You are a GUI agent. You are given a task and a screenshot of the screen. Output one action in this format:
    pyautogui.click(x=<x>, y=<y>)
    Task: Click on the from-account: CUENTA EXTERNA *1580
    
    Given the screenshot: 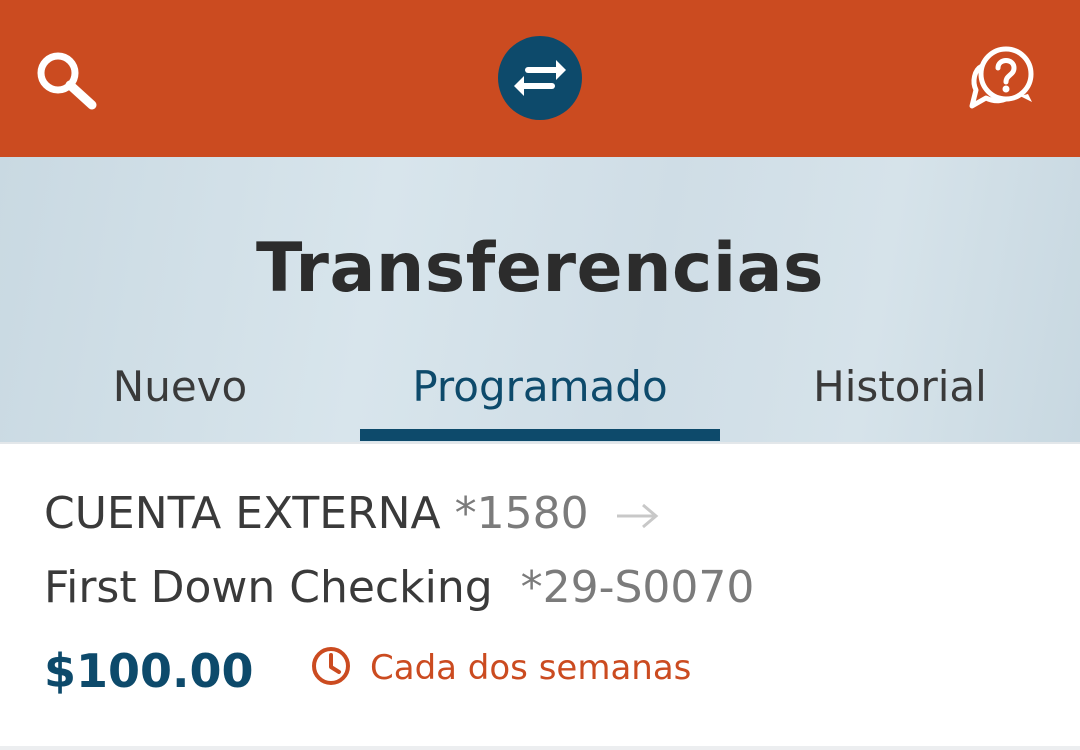 What is the action you would take?
    pyautogui.click(x=353, y=513)
    